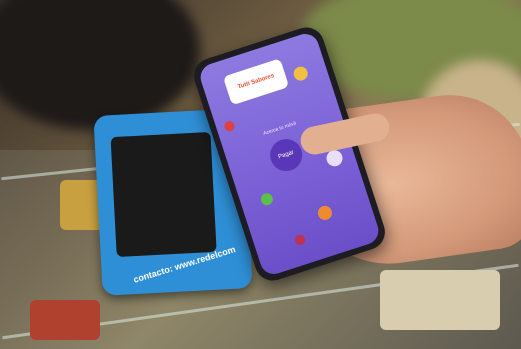 The image size is (521, 349). What do you see at coordinates (100, 65) in the screenshot?
I see `background-blur` at bounding box center [100, 65].